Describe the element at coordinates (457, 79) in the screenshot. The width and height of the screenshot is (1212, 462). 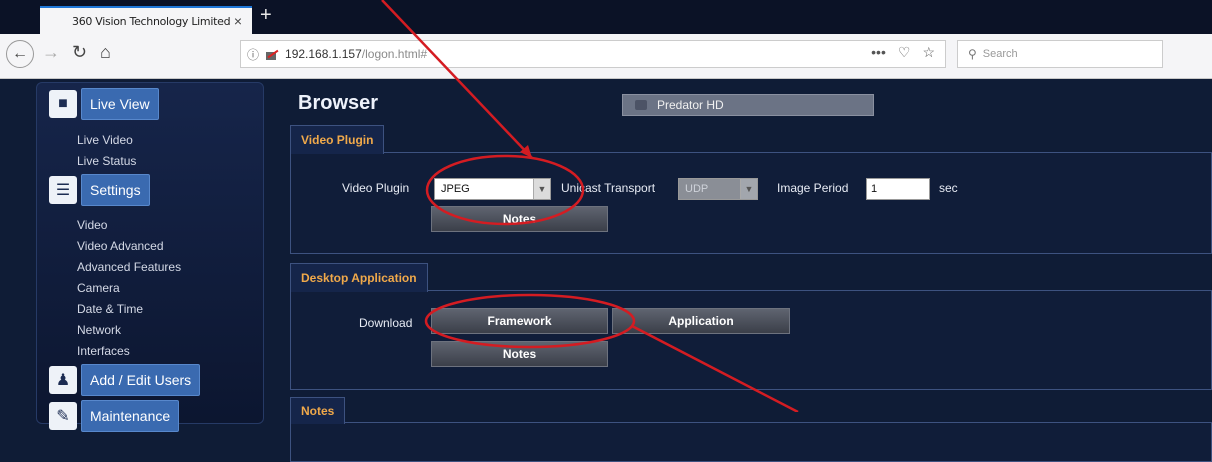
I see `annotation-arrow-top` at that location.